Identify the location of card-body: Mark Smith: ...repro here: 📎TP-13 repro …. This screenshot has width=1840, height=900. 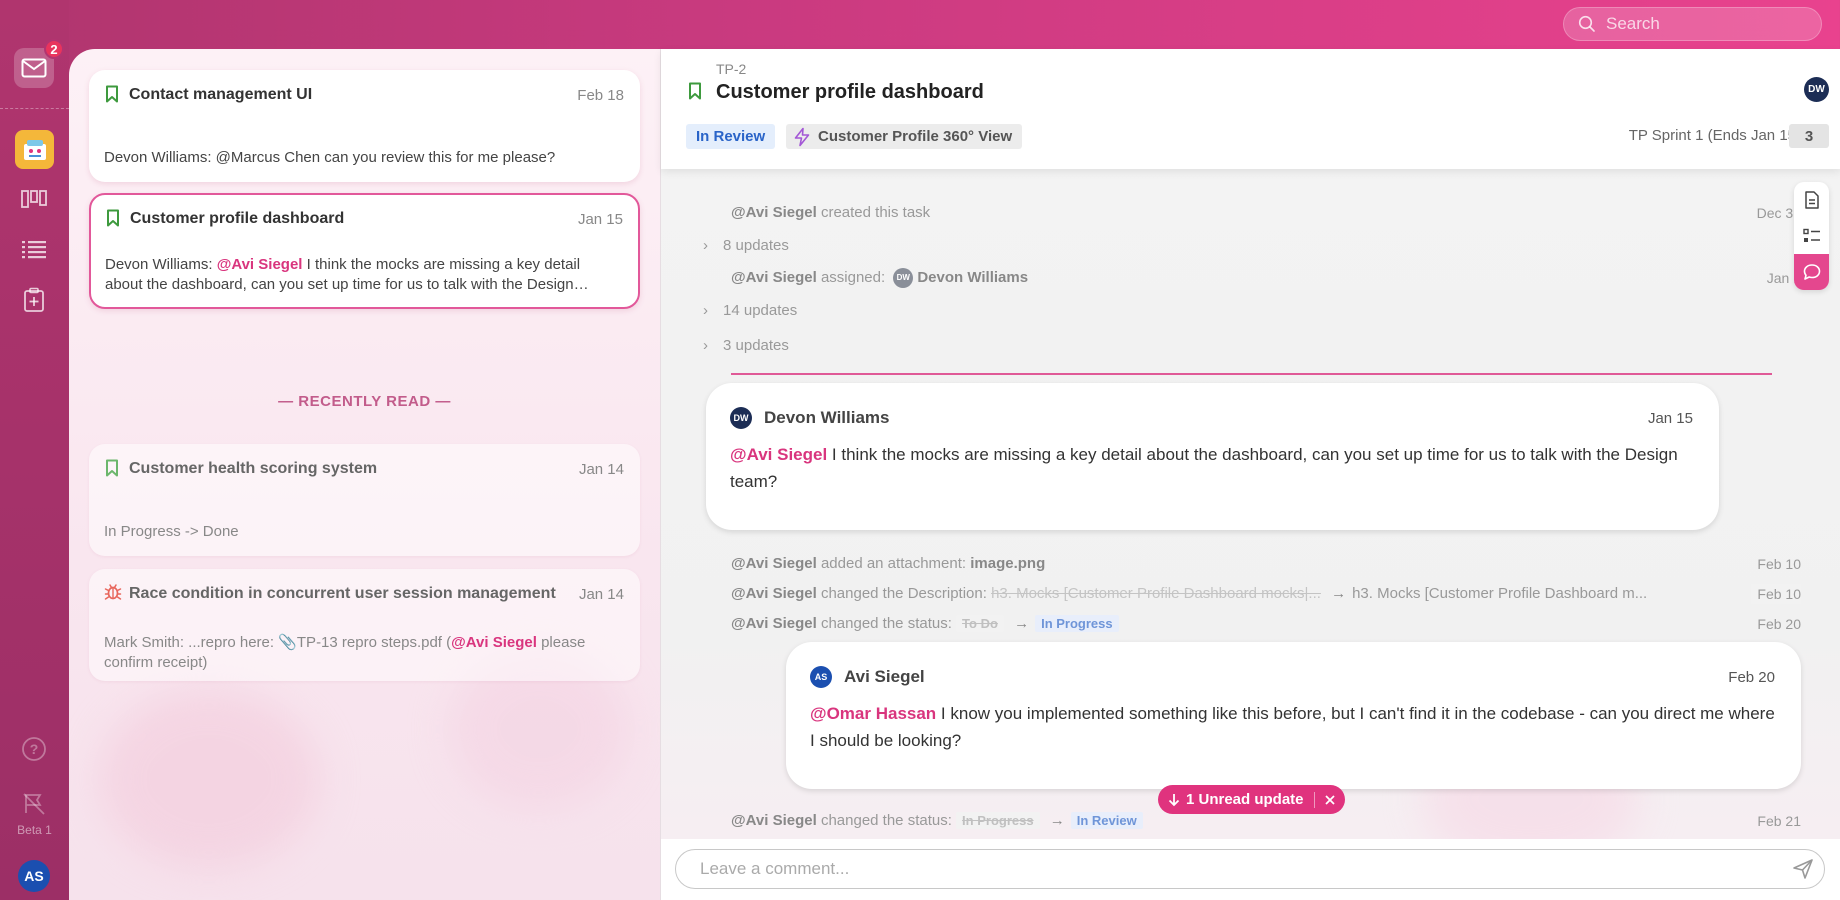
(345, 652).